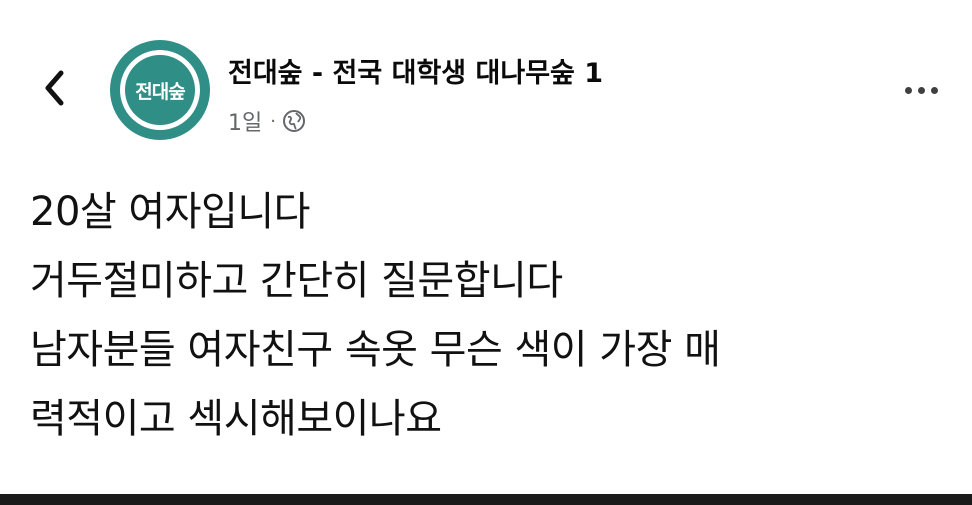 The image size is (972, 505). I want to click on chevron-left-icon, so click(54, 90).